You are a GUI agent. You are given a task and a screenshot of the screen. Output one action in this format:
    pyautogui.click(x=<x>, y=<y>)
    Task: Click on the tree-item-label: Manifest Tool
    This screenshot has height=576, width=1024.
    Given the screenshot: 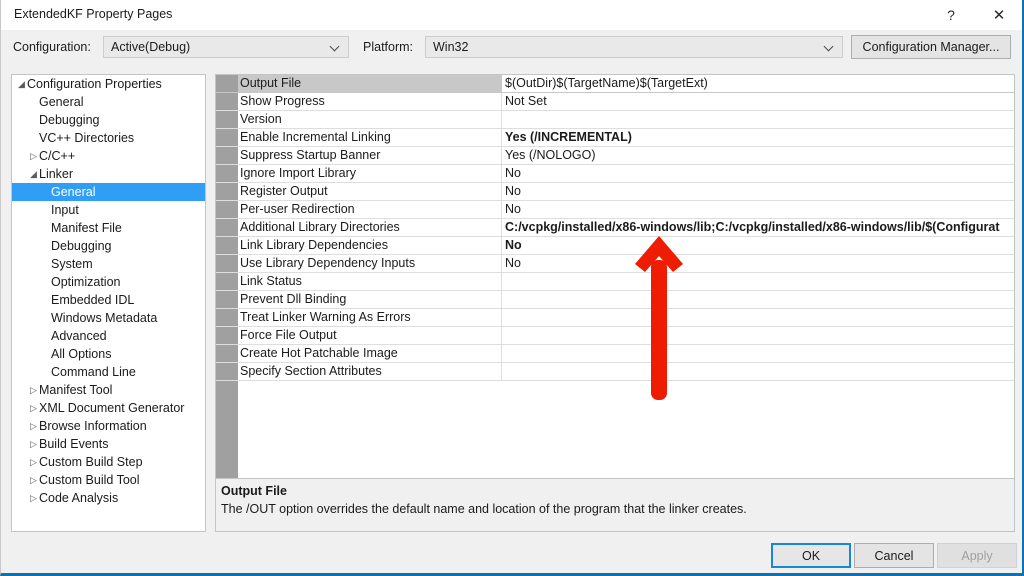 What is the action you would take?
    pyautogui.click(x=76, y=390)
    